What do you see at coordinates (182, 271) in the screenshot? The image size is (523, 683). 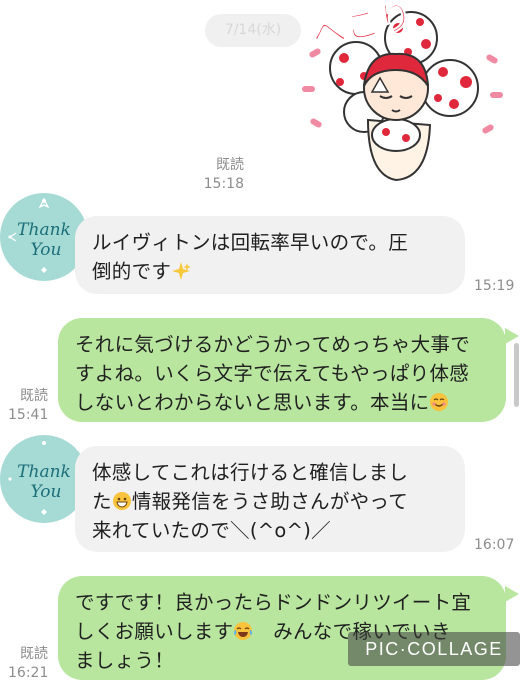 I see `sparkles-emoji` at bounding box center [182, 271].